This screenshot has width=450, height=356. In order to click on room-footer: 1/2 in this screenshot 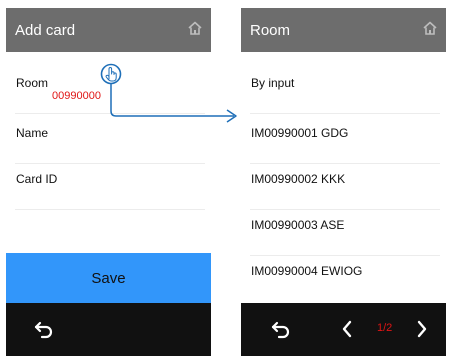, I will do `click(343, 329)`.